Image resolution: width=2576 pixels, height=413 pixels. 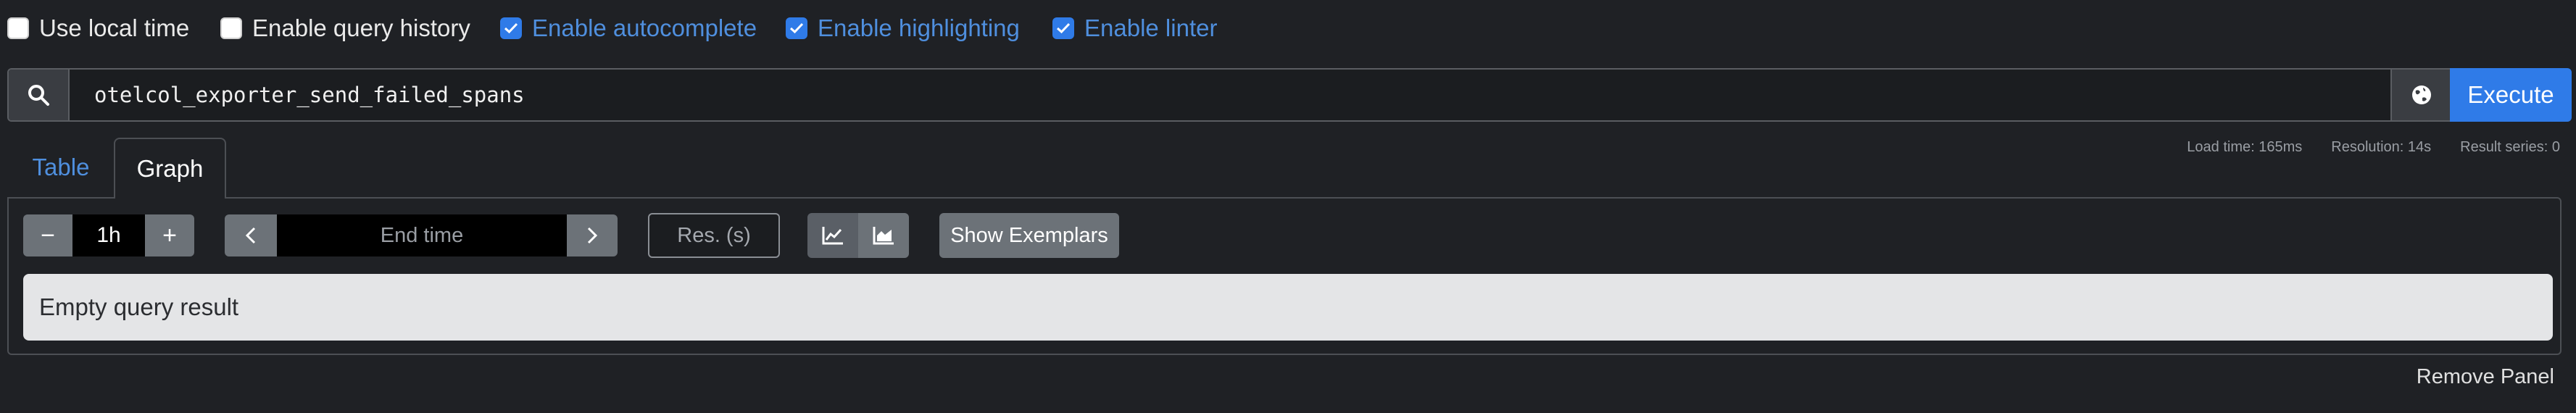 I want to click on line-chart-button, so click(x=832, y=235).